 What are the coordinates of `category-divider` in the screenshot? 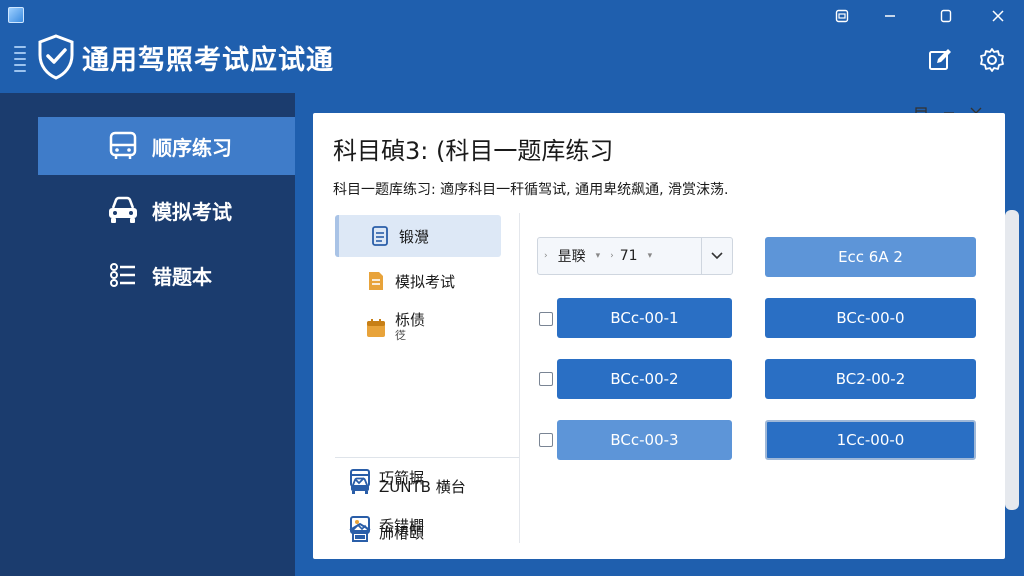 It's located at (427, 457).